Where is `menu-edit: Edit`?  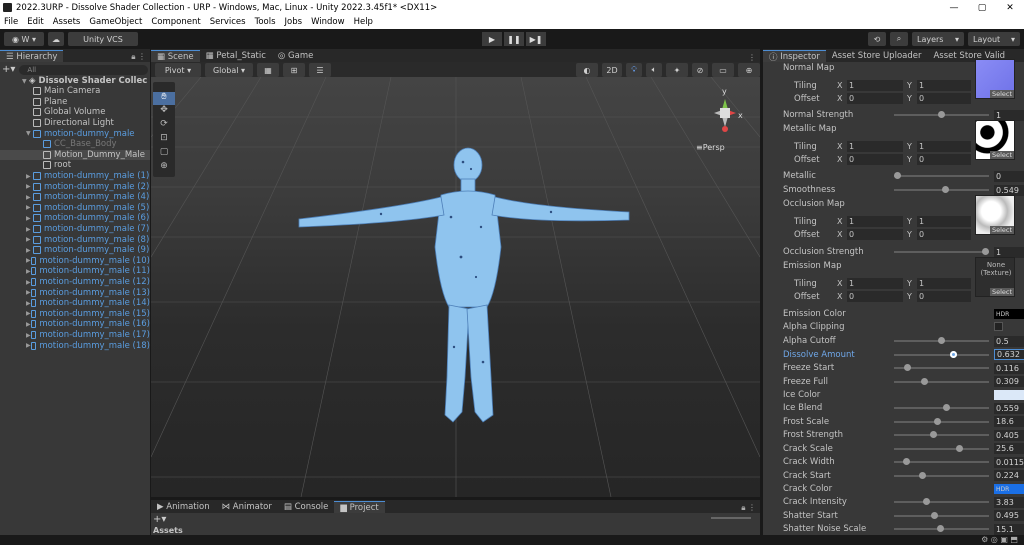 menu-edit: Edit is located at coordinates (35, 22).